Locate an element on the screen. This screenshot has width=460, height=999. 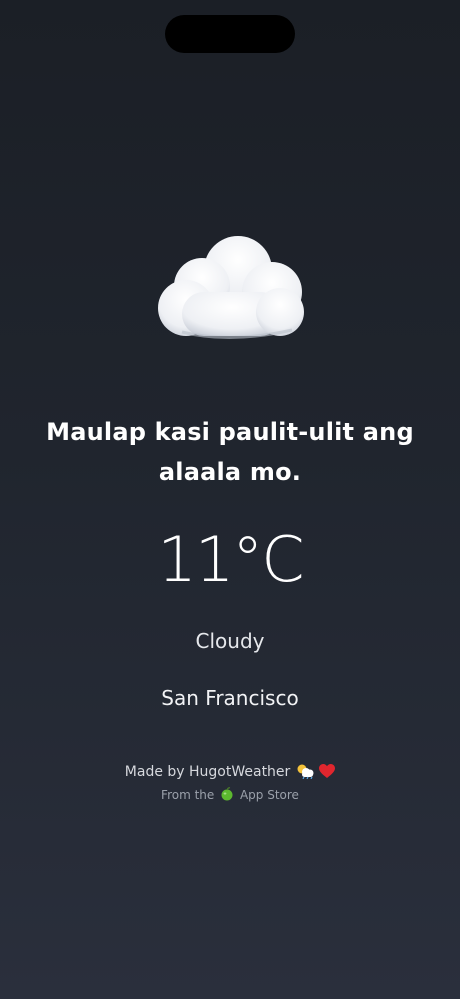
made-by-credit: Made by HugotWeather is located at coordinates (230, 771).